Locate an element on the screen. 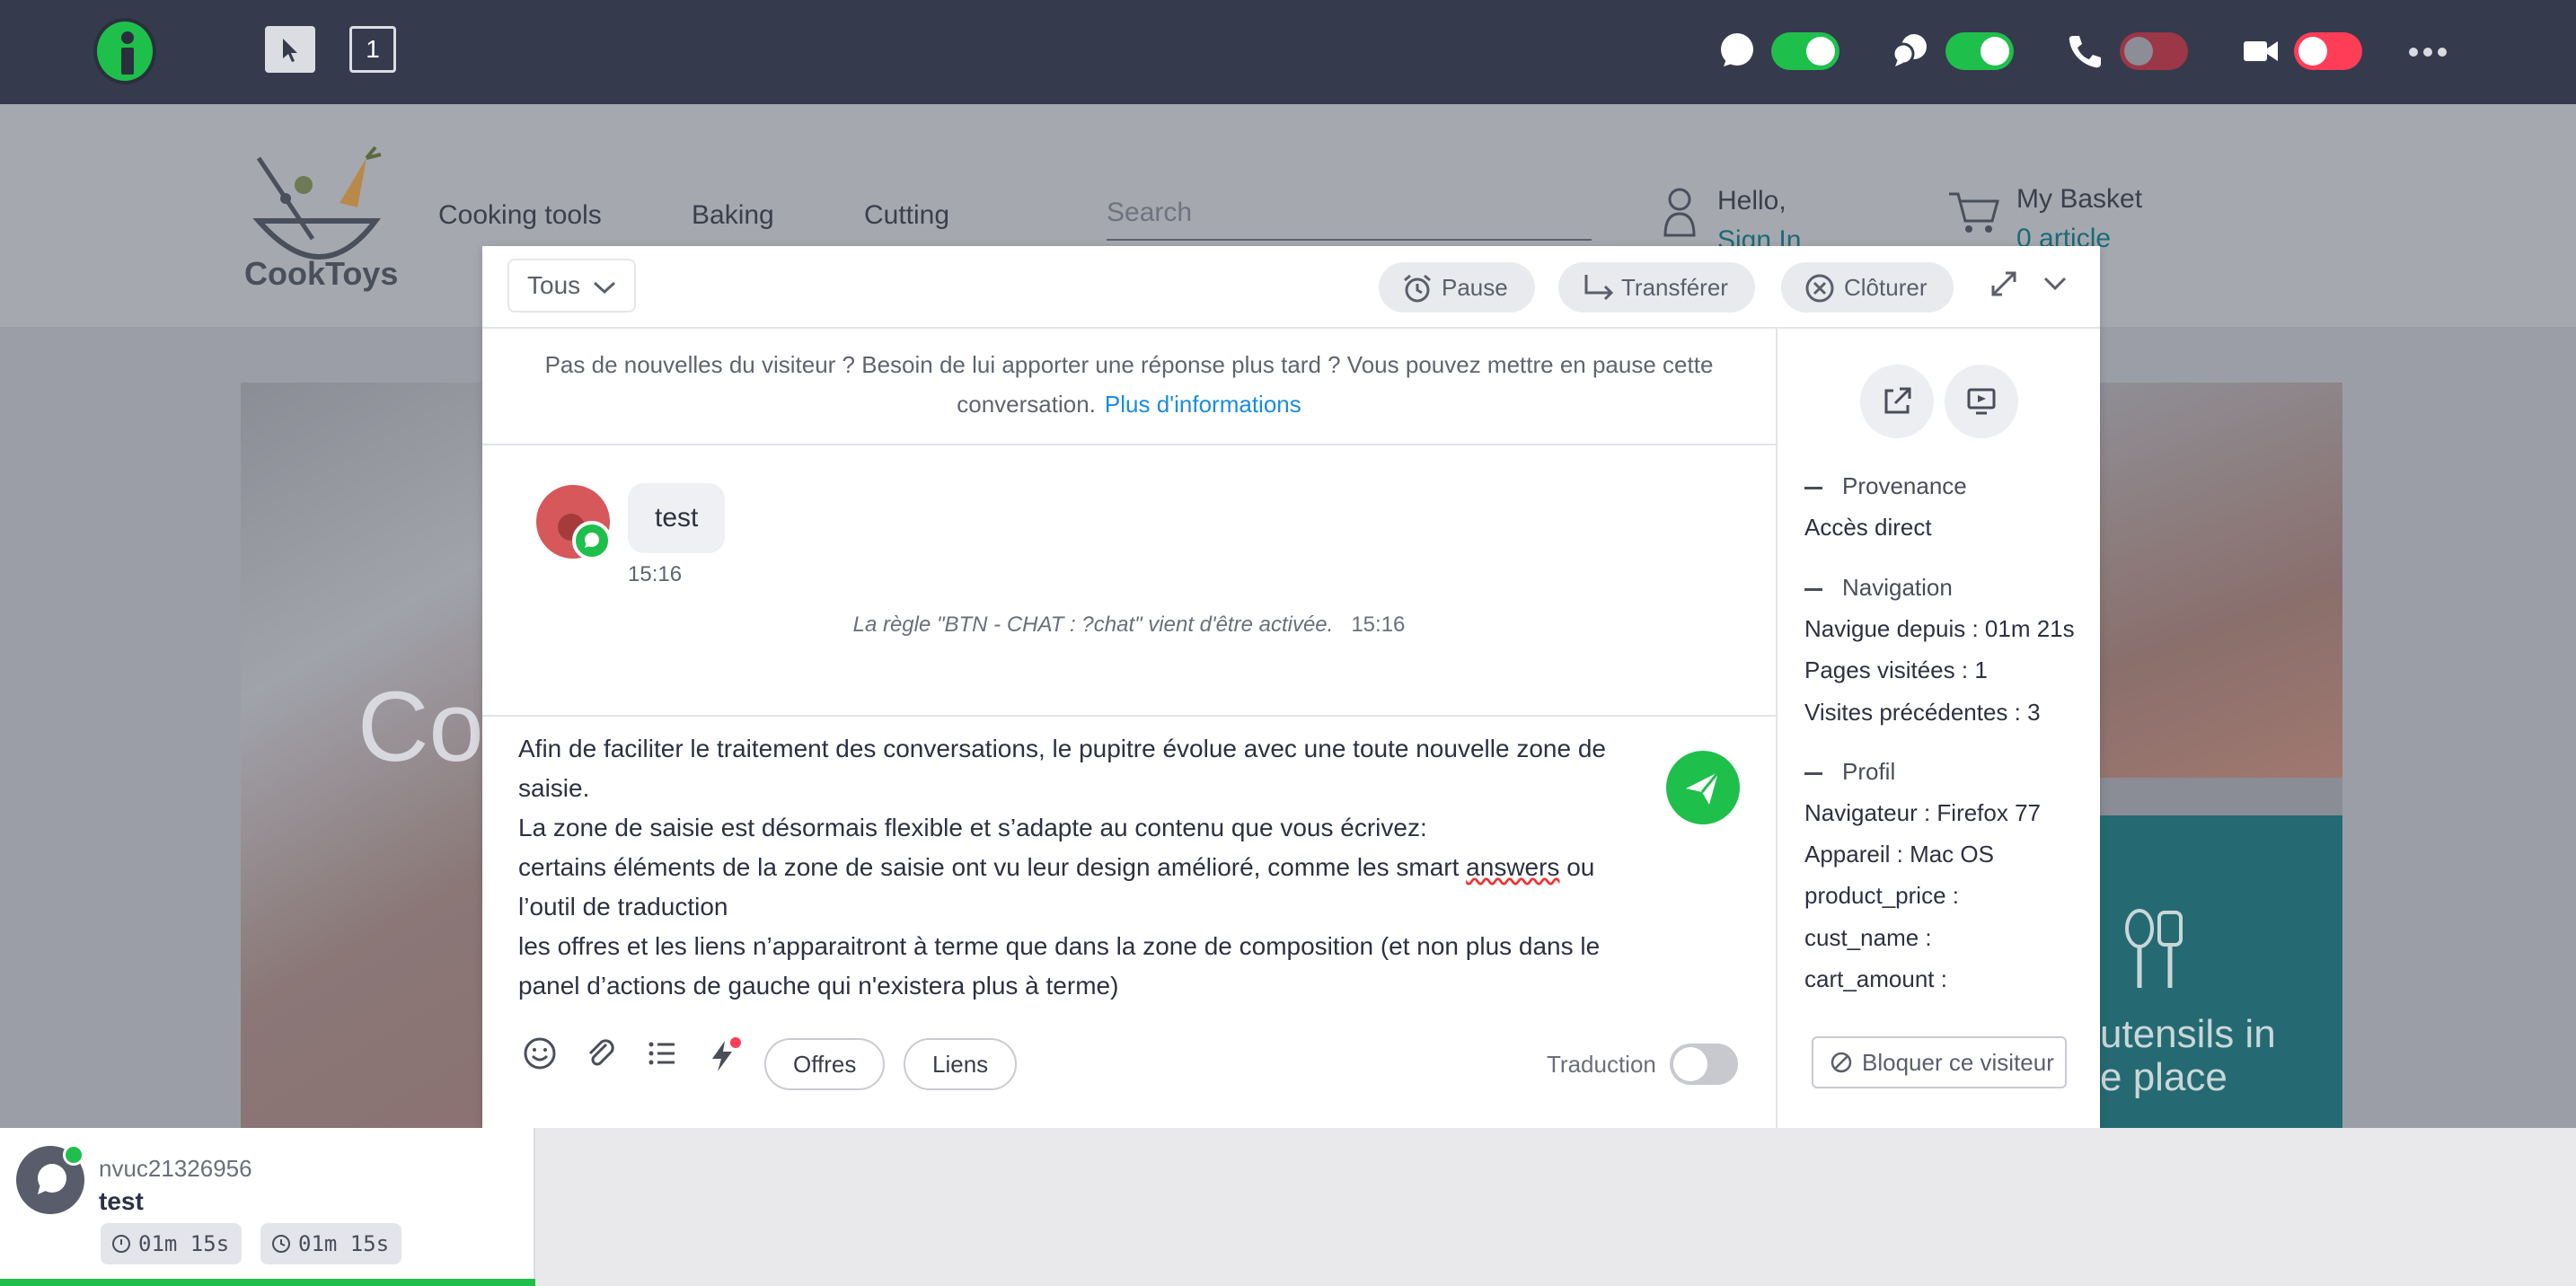  chat-toggle is located at coordinates (1805, 51).